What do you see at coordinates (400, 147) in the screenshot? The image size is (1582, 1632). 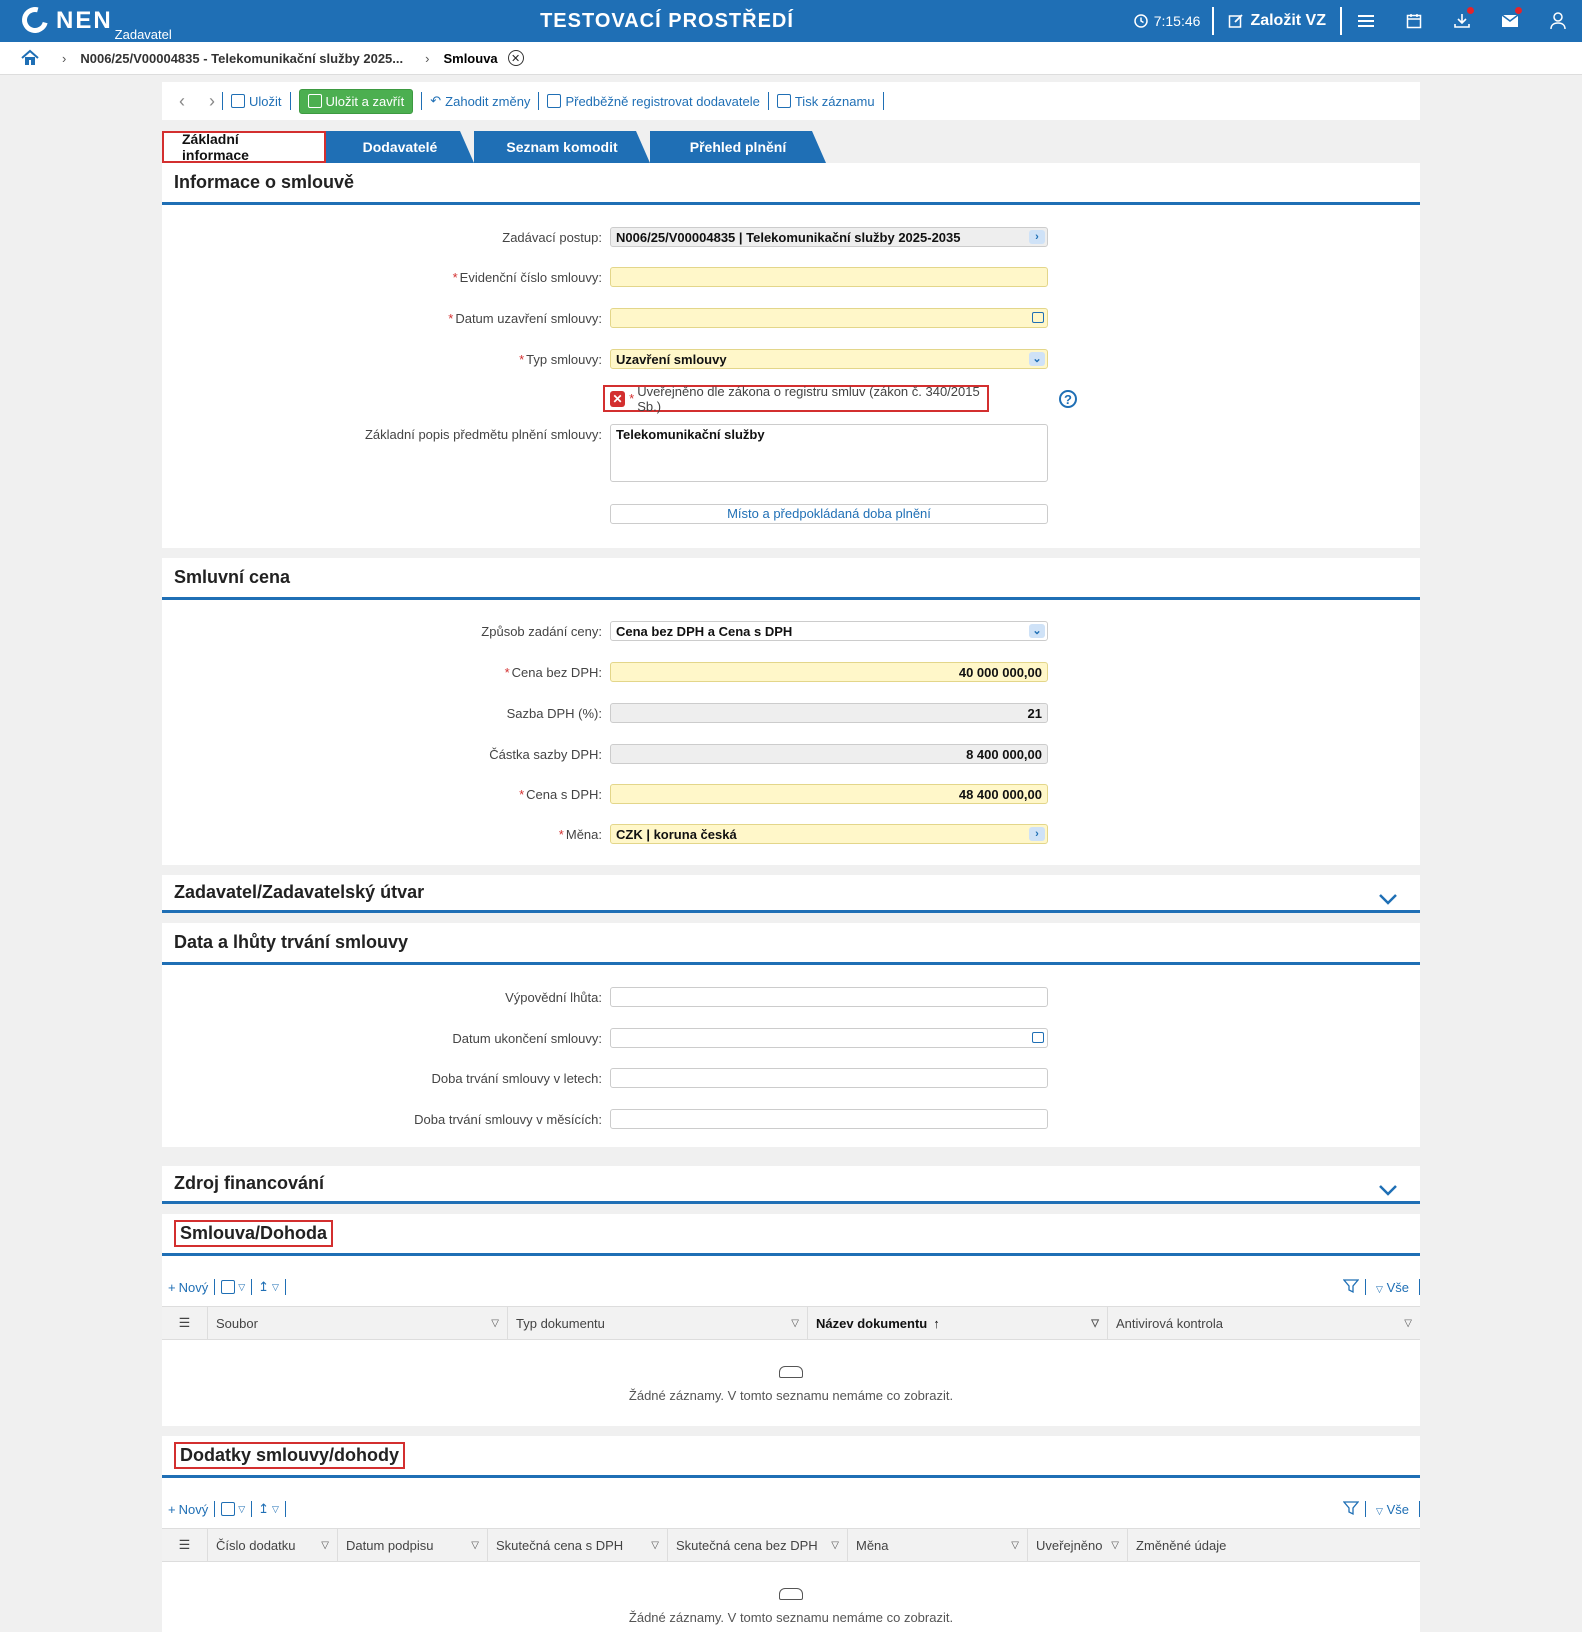 I see `tab-suppliers: Dodavatelé` at bounding box center [400, 147].